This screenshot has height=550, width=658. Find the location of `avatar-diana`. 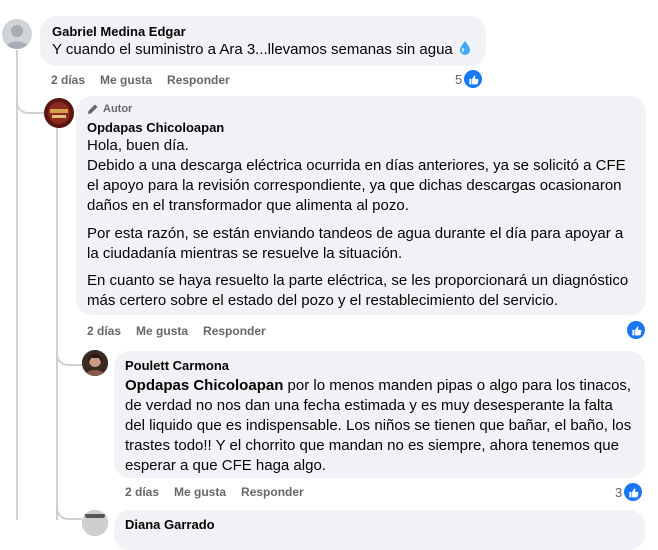

avatar-diana is located at coordinates (95, 523).